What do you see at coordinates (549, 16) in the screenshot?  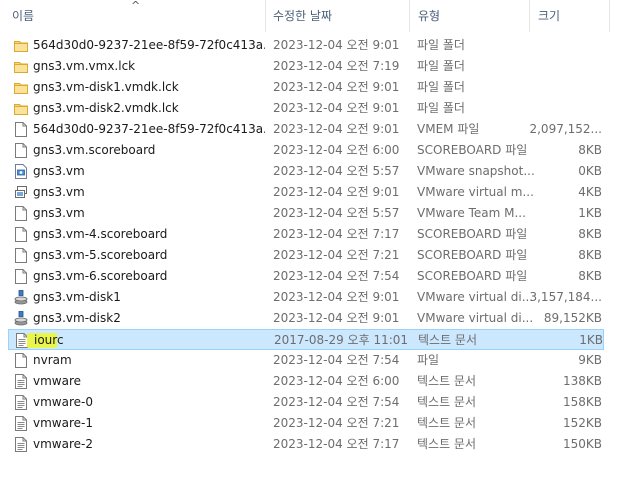 I see `column-header-size: 크기` at bounding box center [549, 16].